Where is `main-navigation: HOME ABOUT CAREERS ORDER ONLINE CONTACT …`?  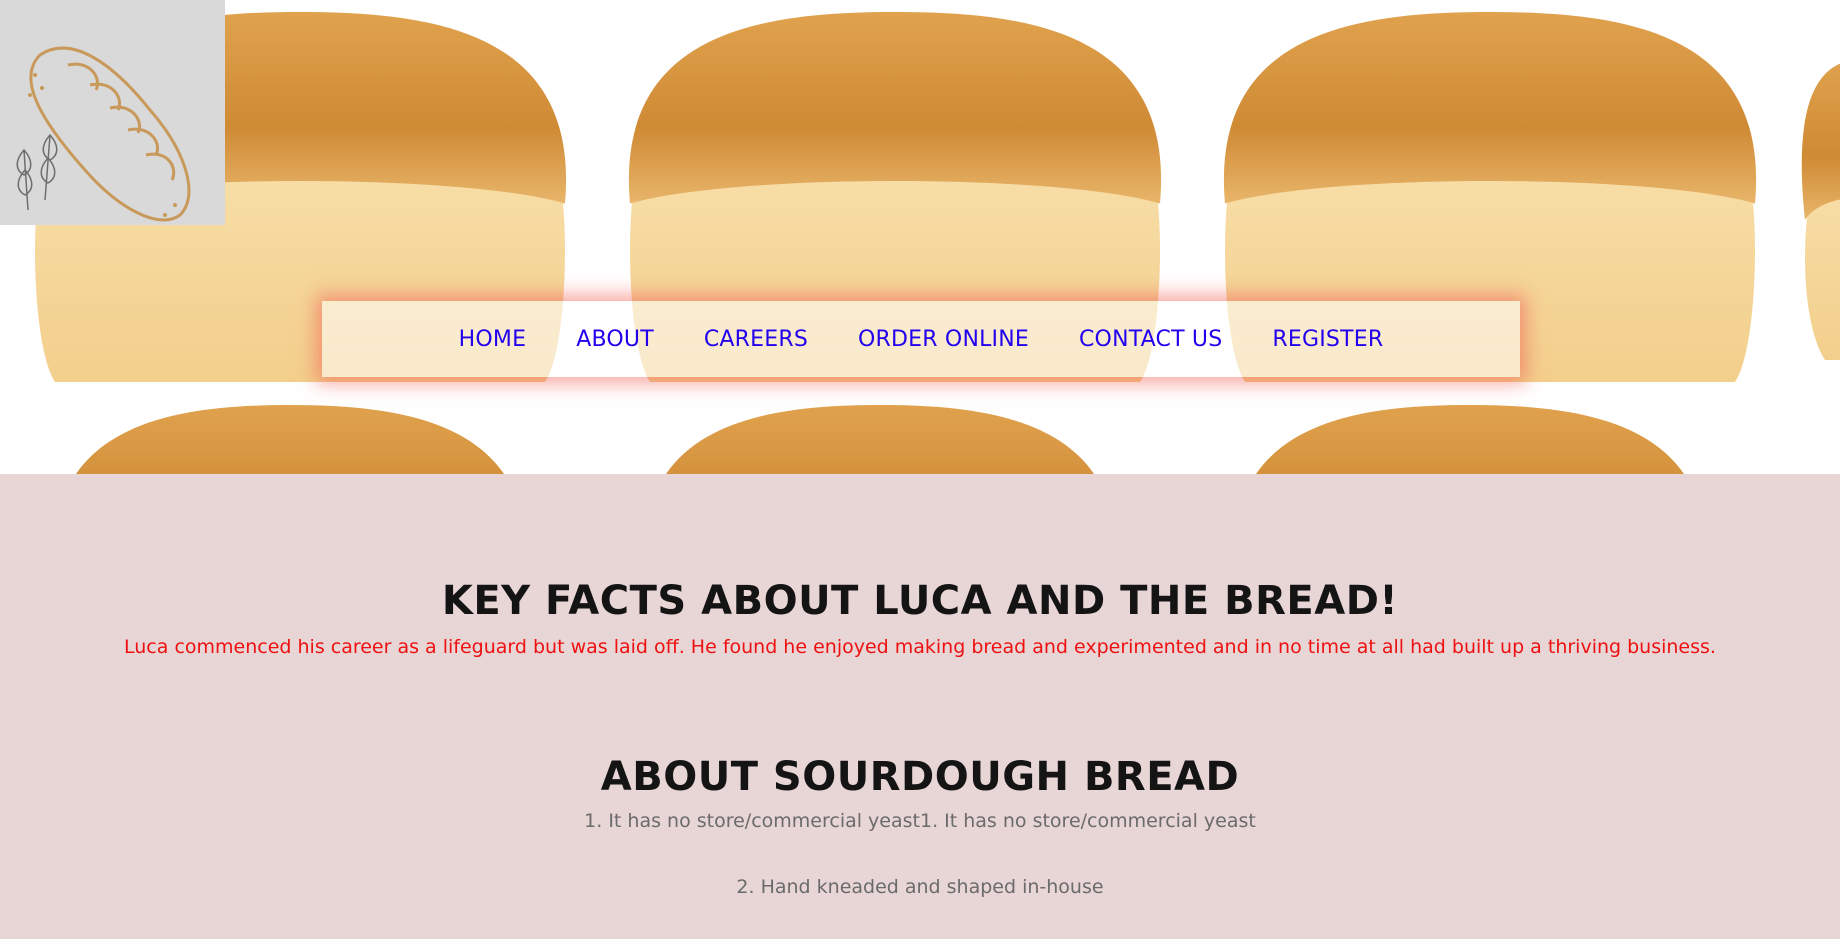 main-navigation: HOME ABOUT CAREERS ORDER ONLINE CONTACT … is located at coordinates (921, 339).